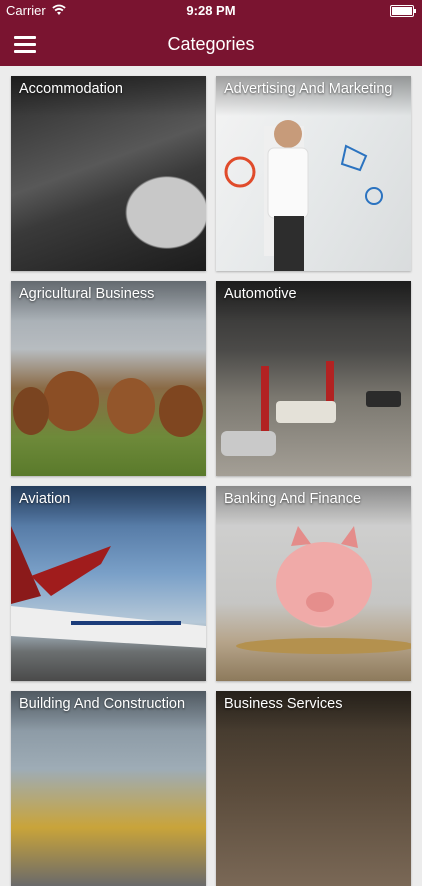 This screenshot has height=886, width=422. I want to click on status-bar: Carrier 9:28 PM, so click(211, 11).